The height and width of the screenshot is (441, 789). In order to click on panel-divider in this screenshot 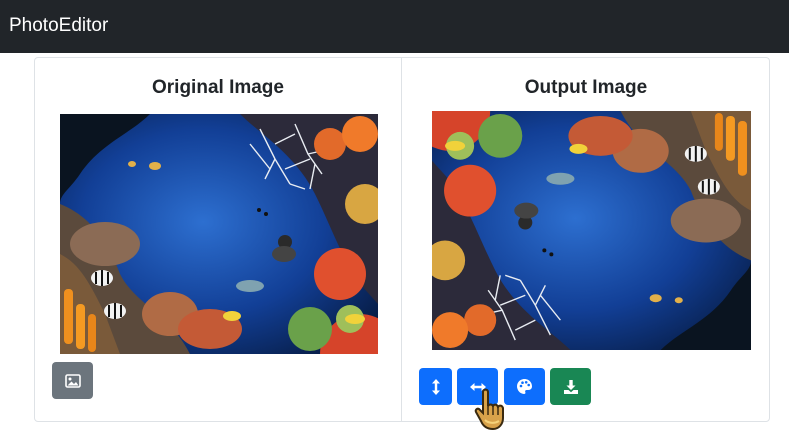, I will do `click(401, 239)`.